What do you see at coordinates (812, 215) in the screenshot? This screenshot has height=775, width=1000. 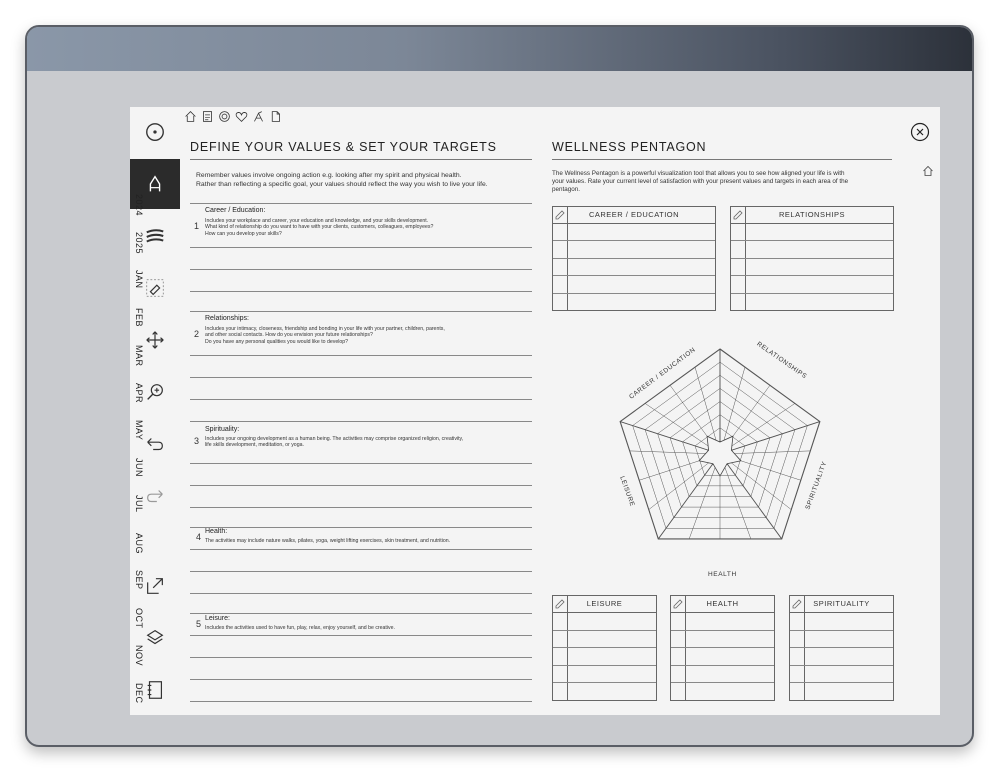 I see `table-header: RELATIONSHIPS` at bounding box center [812, 215].